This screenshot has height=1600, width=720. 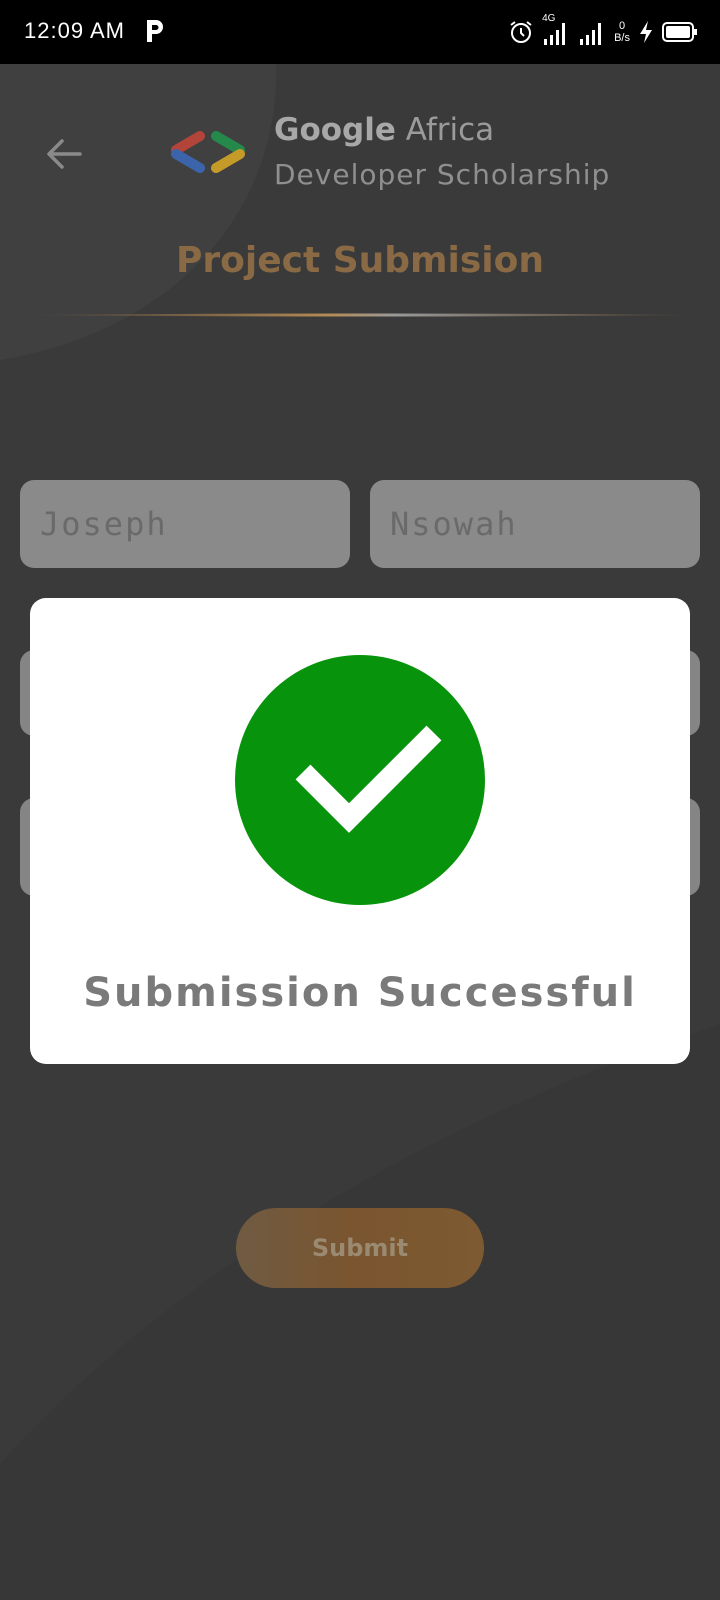 What do you see at coordinates (155, 31) in the screenshot?
I see `app-notification-icon` at bounding box center [155, 31].